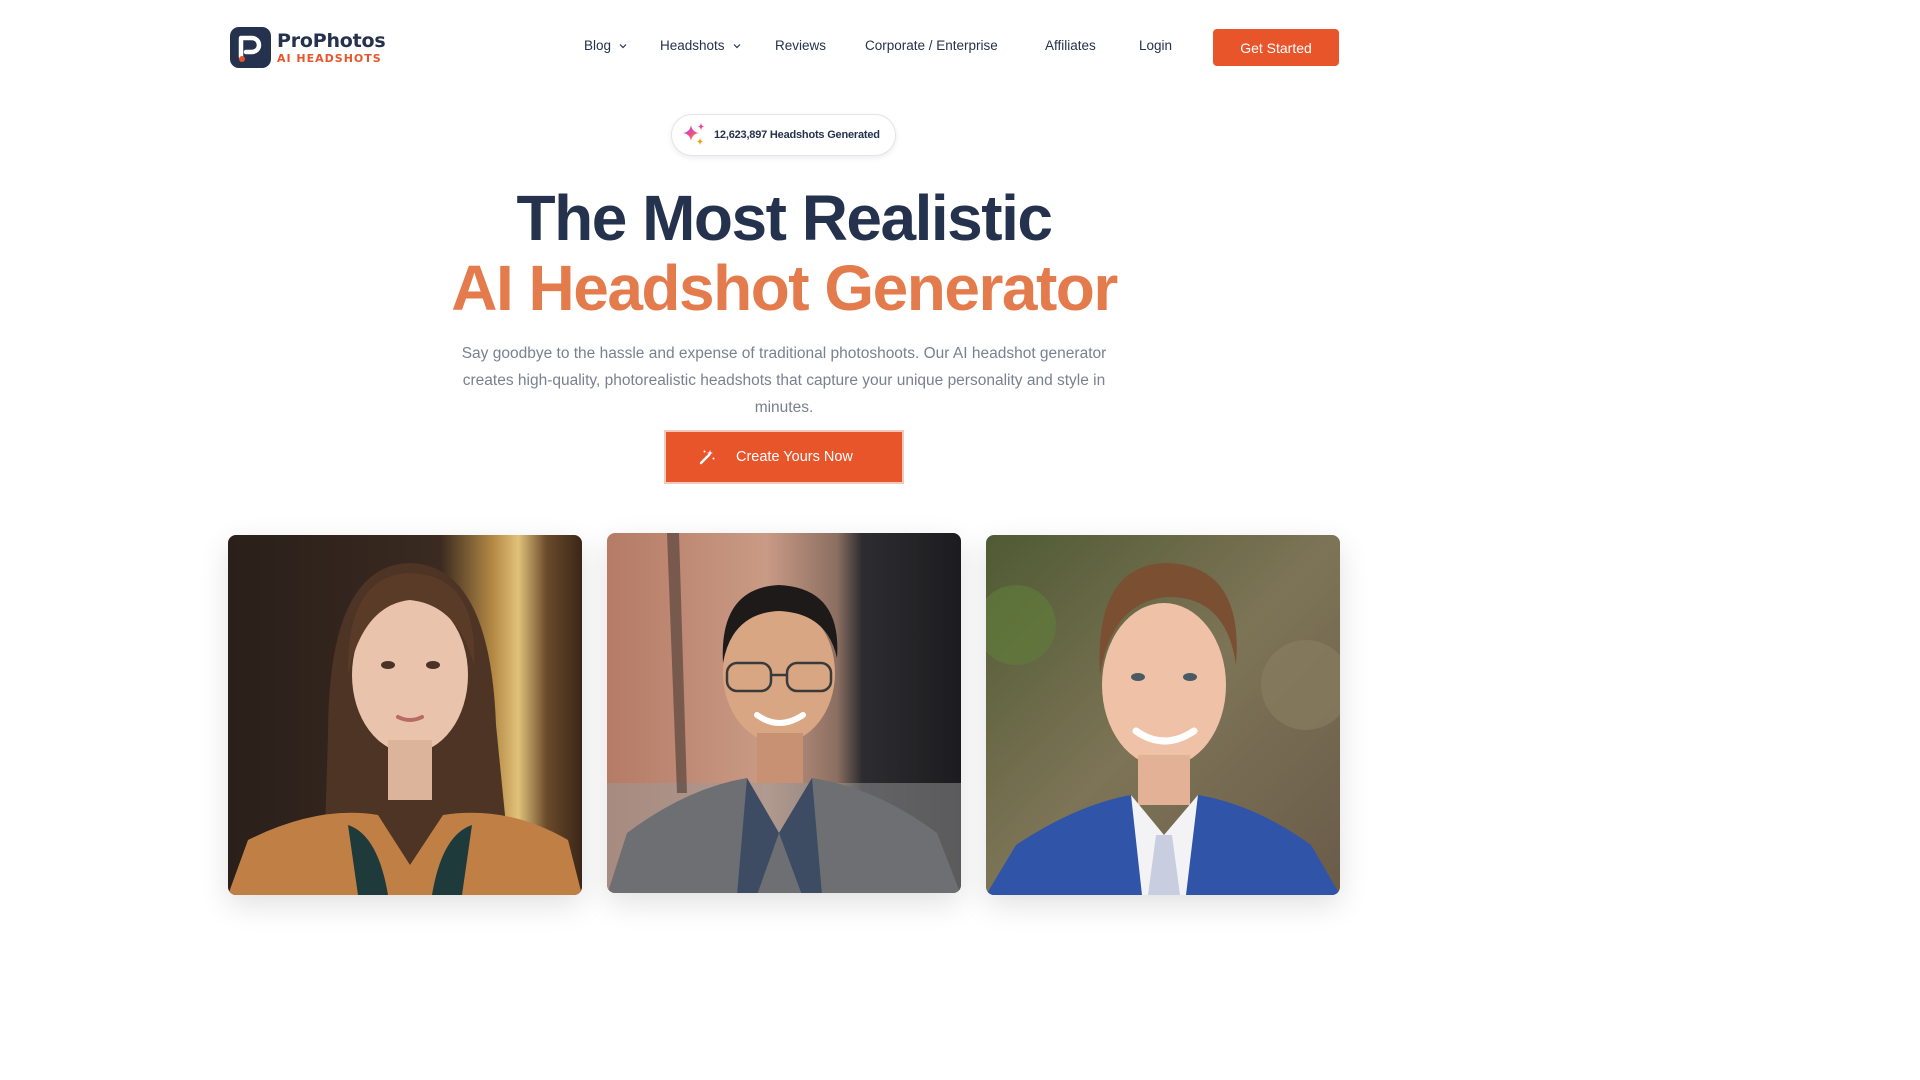 The height and width of the screenshot is (1080, 1920). I want to click on brand-name: ProPhotos, so click(331, 41).